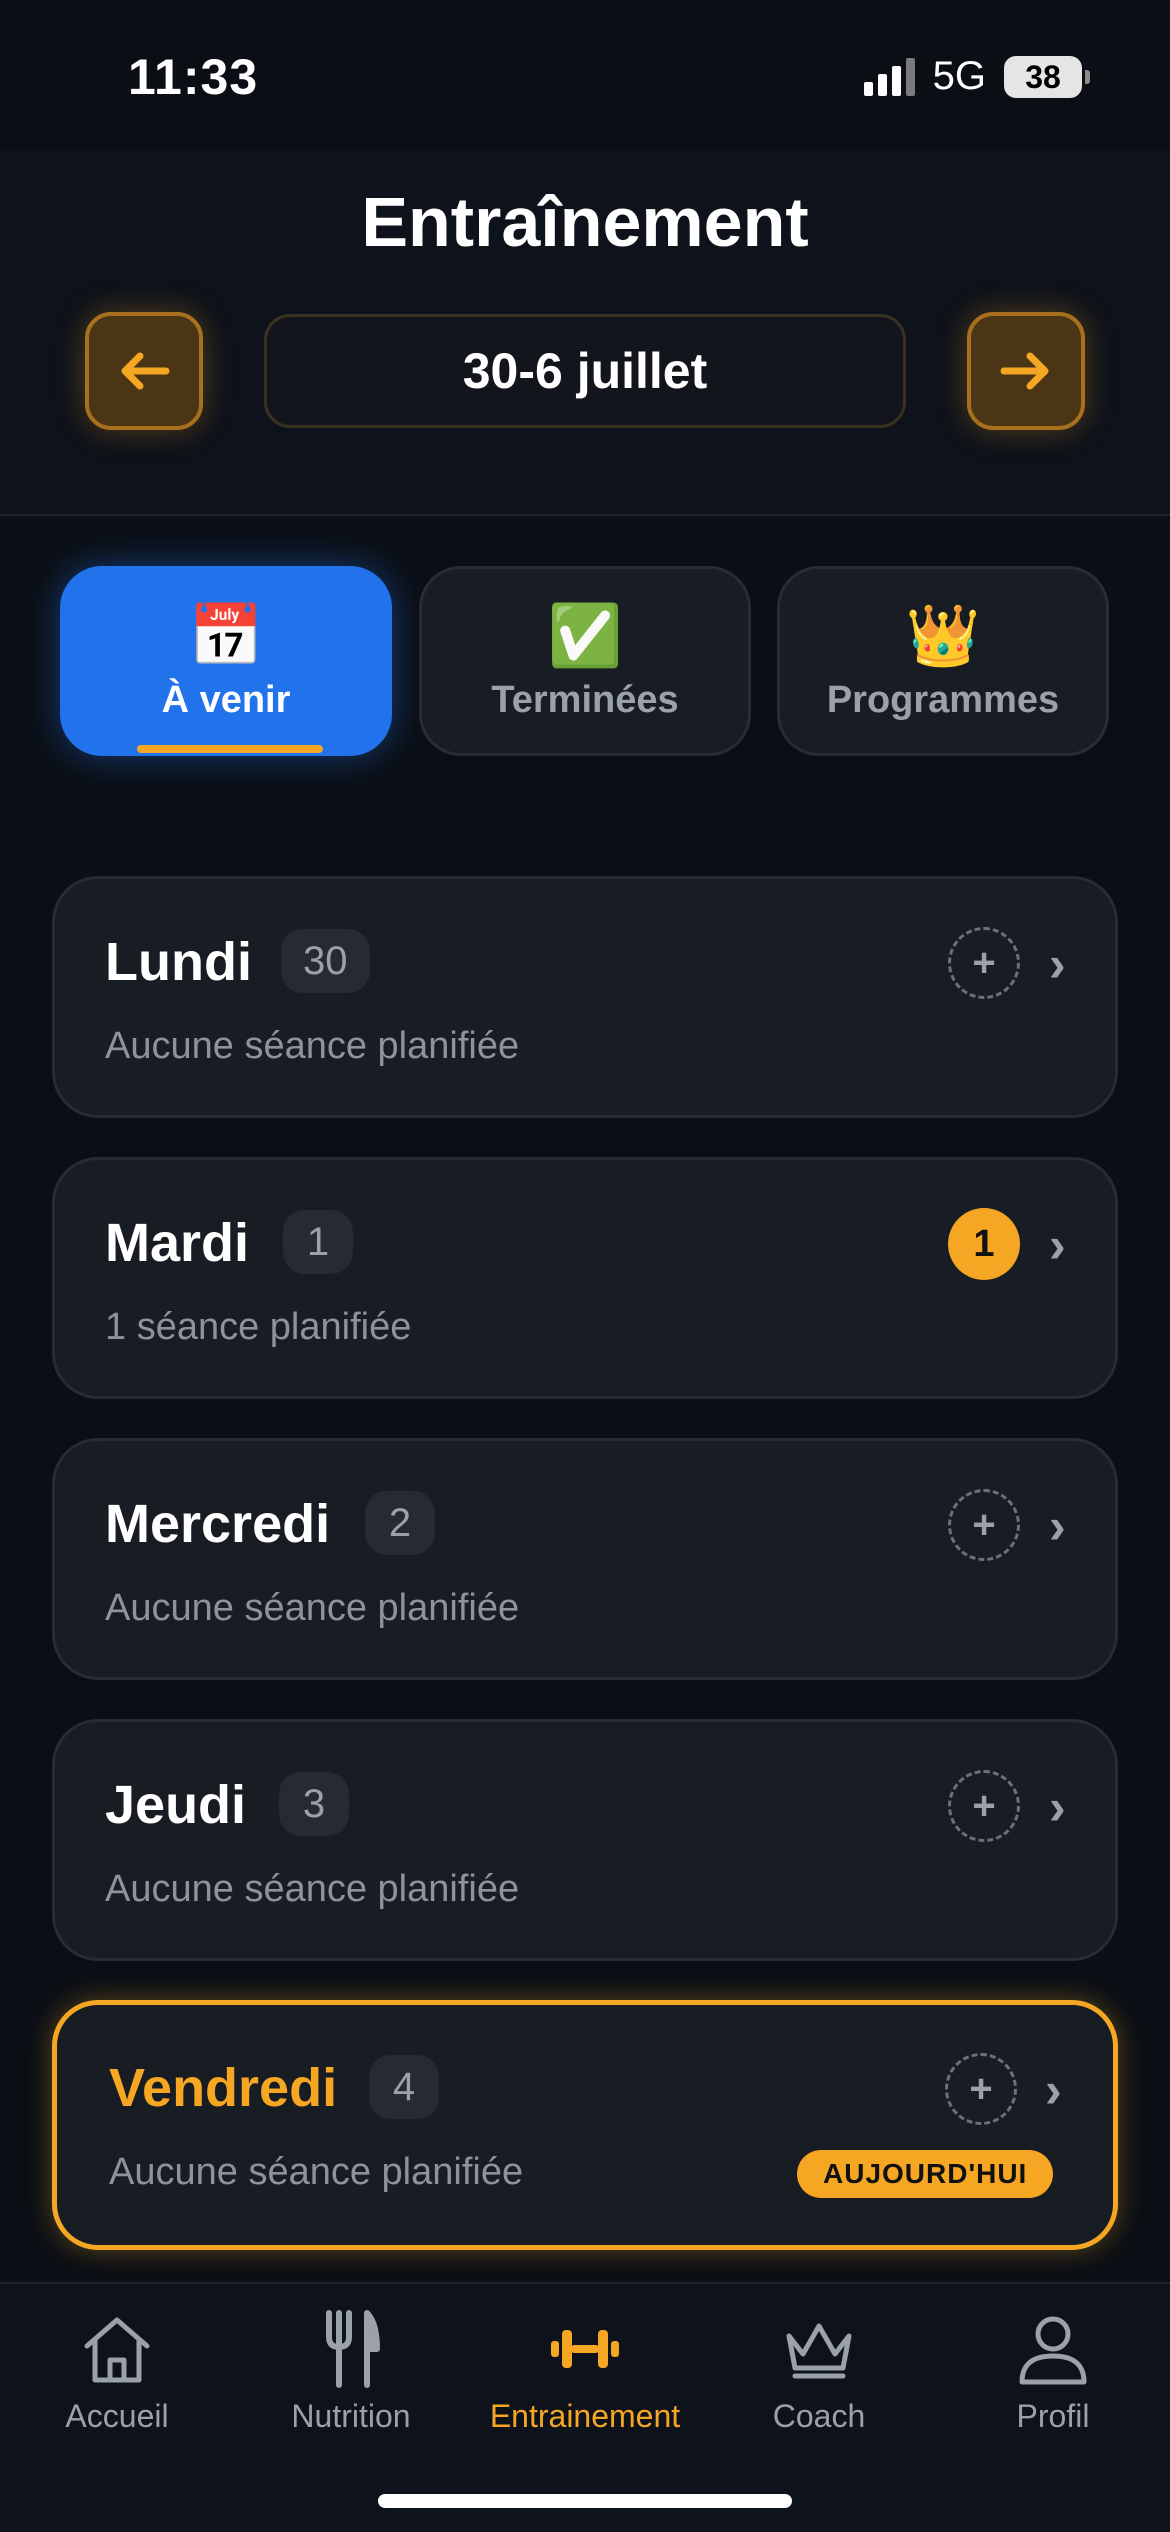 The height and width of the screenshot is (2532, 1170). I want to click on person-icon, so click(1053, 2350).